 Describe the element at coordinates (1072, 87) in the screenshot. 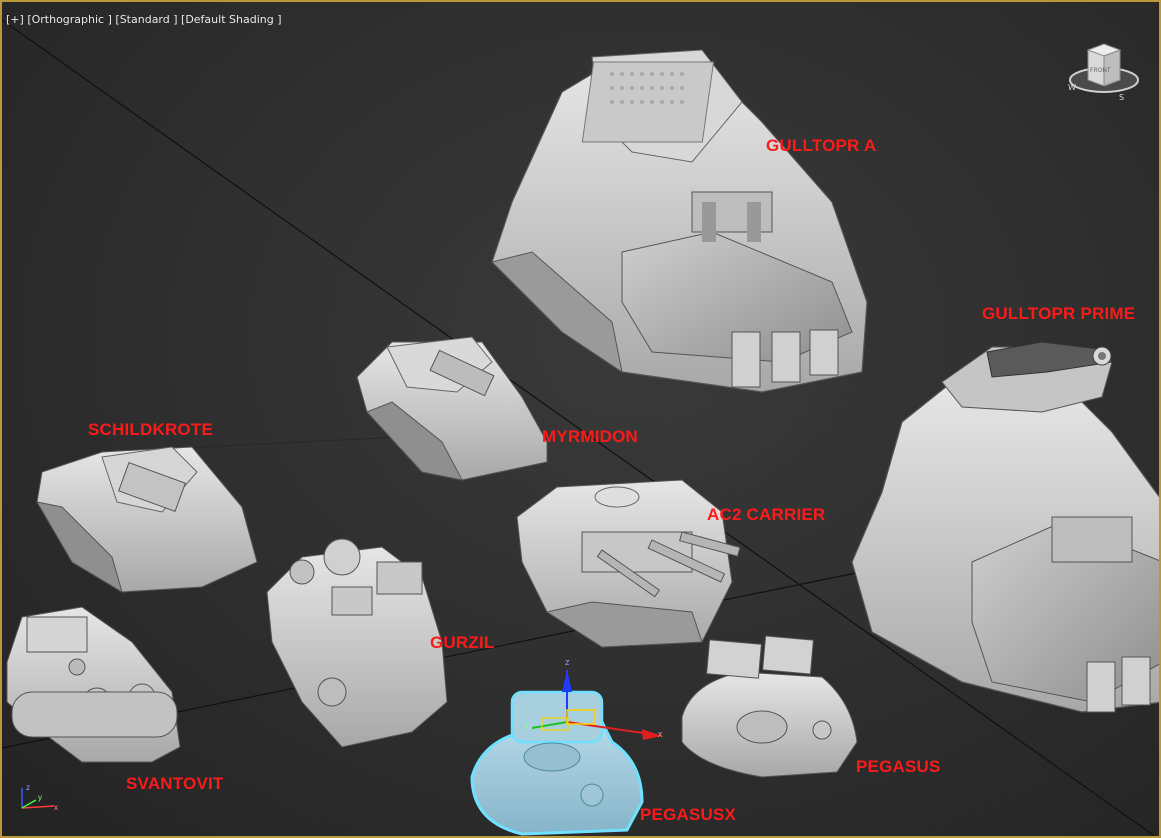

I see `compass-w-label: W` at that location.